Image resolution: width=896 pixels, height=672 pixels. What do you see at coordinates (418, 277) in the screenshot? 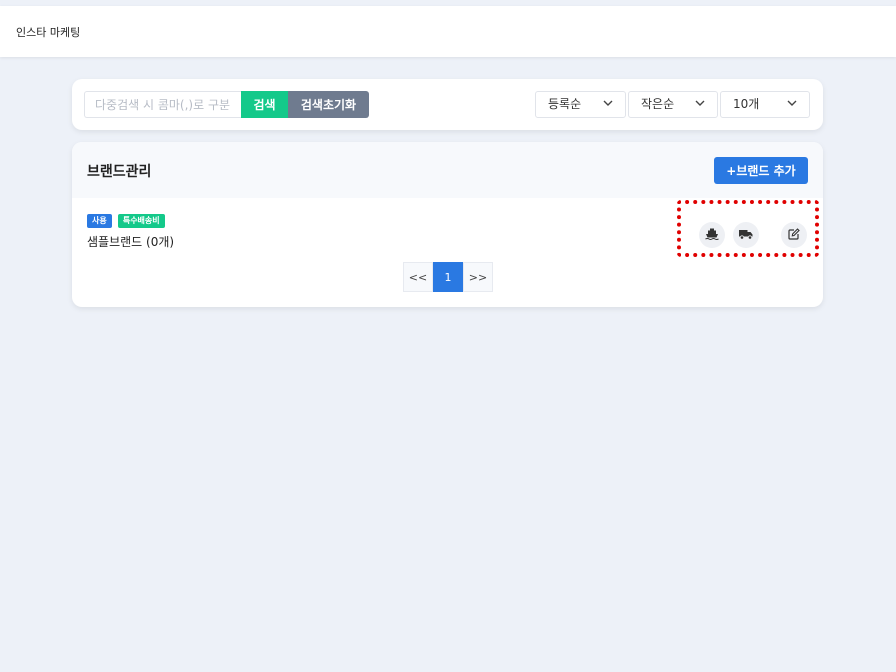
I see `prev-page-button: <<` at bounding box center [418, 277].